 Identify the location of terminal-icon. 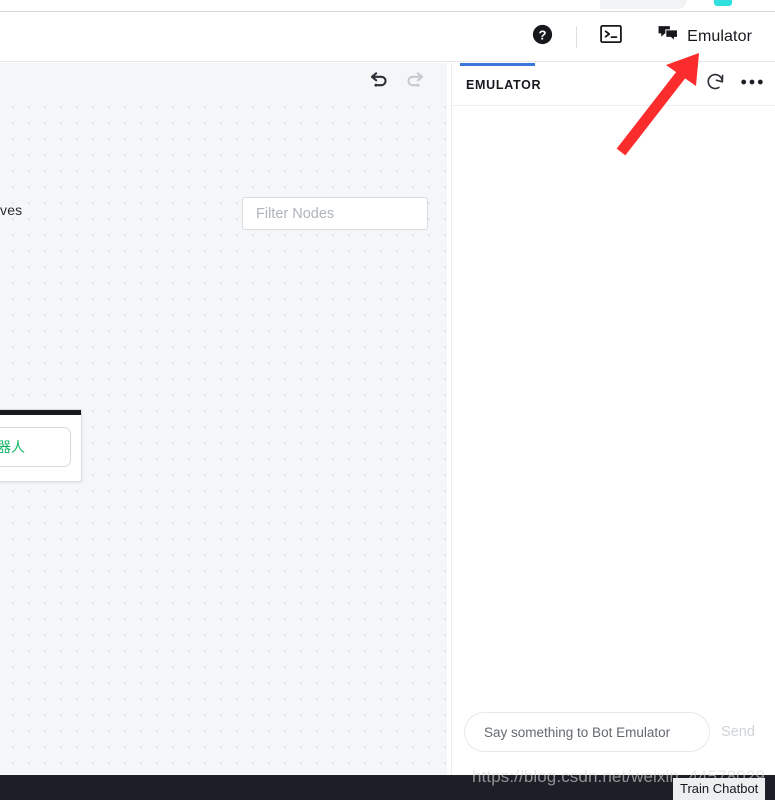
(611, 36).